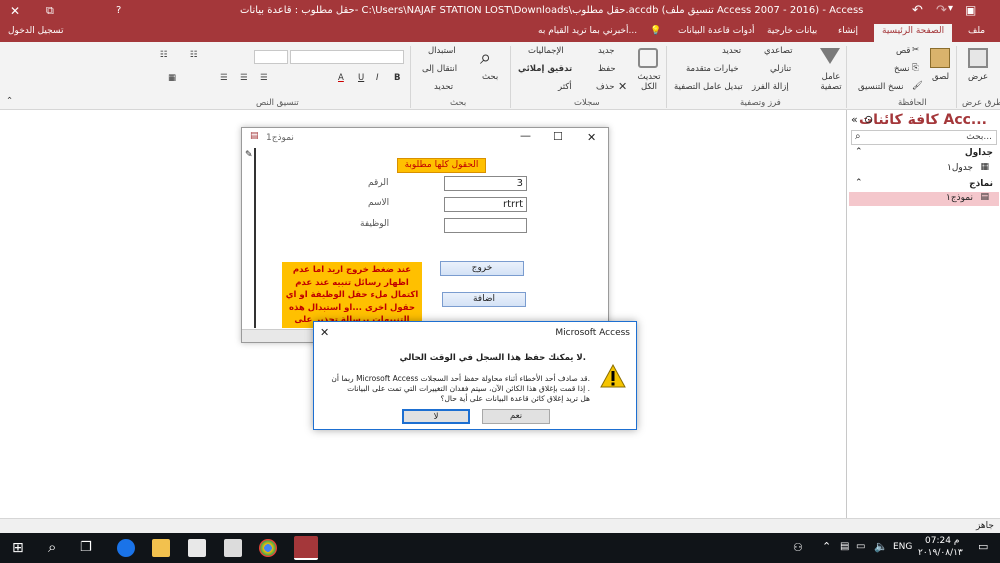 Image resolution: width=1000 pixels, height=563 pixels. I want to click on form-close-icon: ✕, so click(591, 137).